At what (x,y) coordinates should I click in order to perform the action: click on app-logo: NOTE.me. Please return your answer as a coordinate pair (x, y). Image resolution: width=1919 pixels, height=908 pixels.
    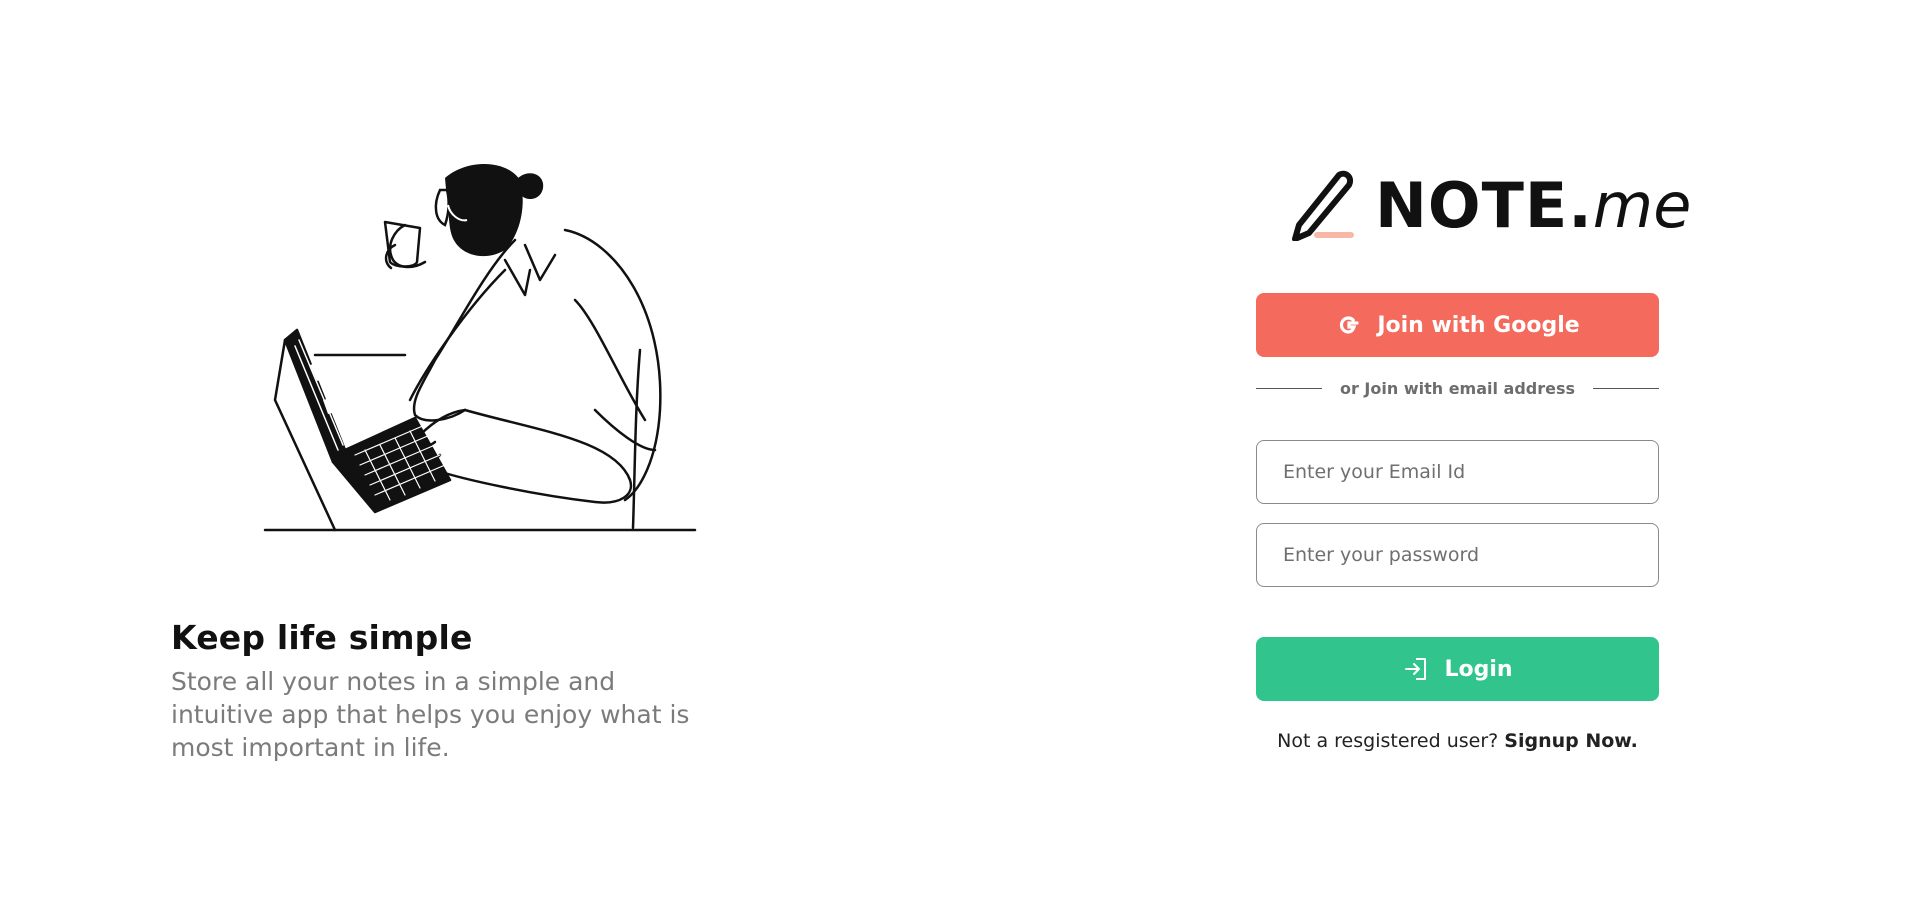
    Looking at the image, I should click on (1489, 205).